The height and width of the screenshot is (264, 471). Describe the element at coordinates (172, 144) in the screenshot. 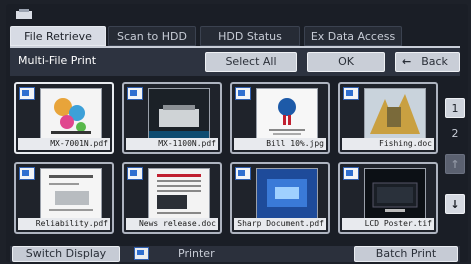

I see `file-name: MX-1100N.pdf` at that location.